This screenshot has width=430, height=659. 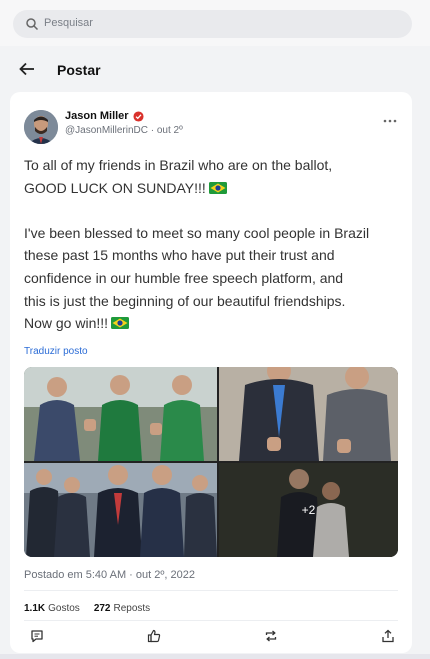 What do you see at coordinates (138, 116) in the screenshot?
I see `verified-badge-icon` at bounding box center [138, 116].